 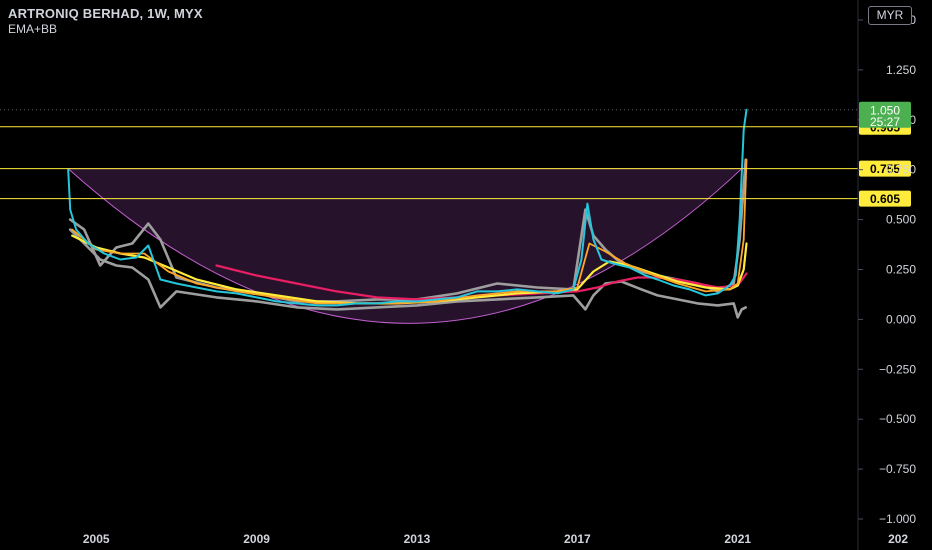 What do you see at coordinates (897, 419) in the screenshot?
I see `y-tick-label: −0.500` at bounding box center [897, 419].